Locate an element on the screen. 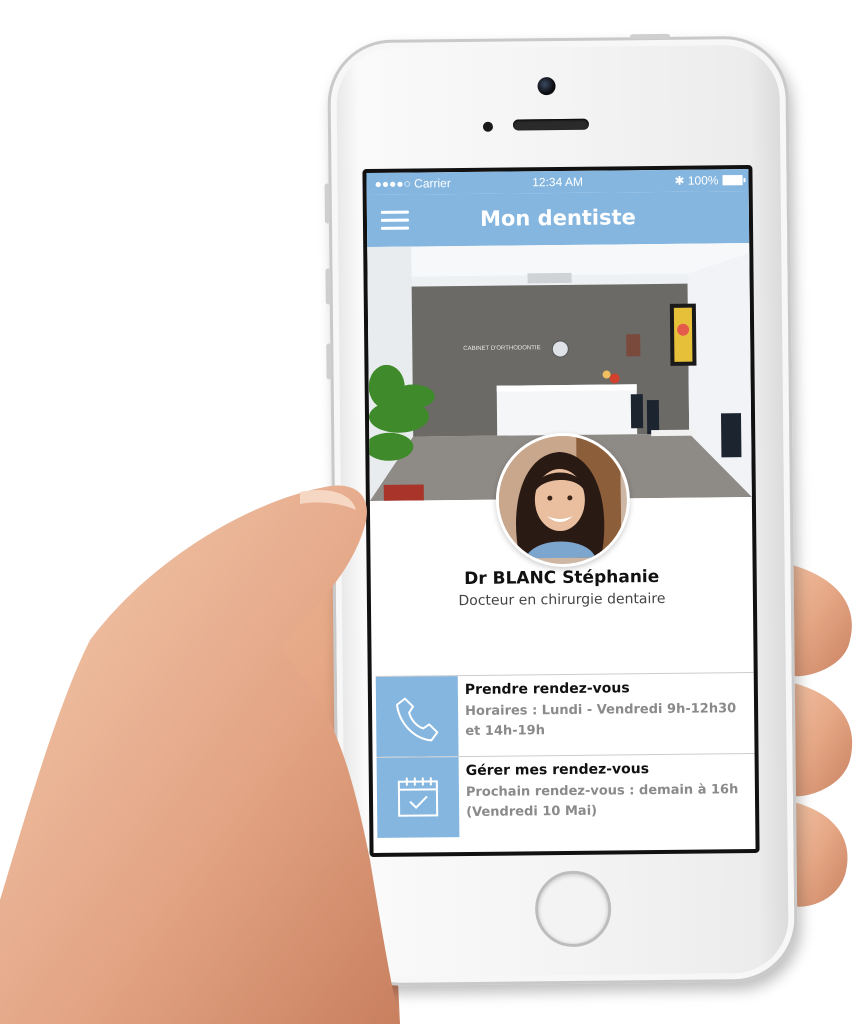  volume-down-button is located at coordinates (329, 361).